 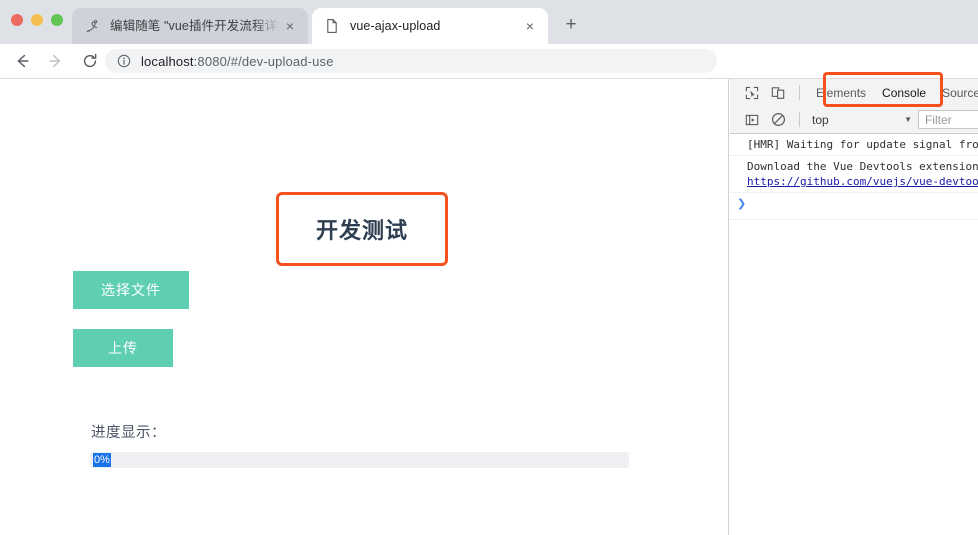 I want to click on chevron-down-icon: ▼, so click(x=908, y=119).